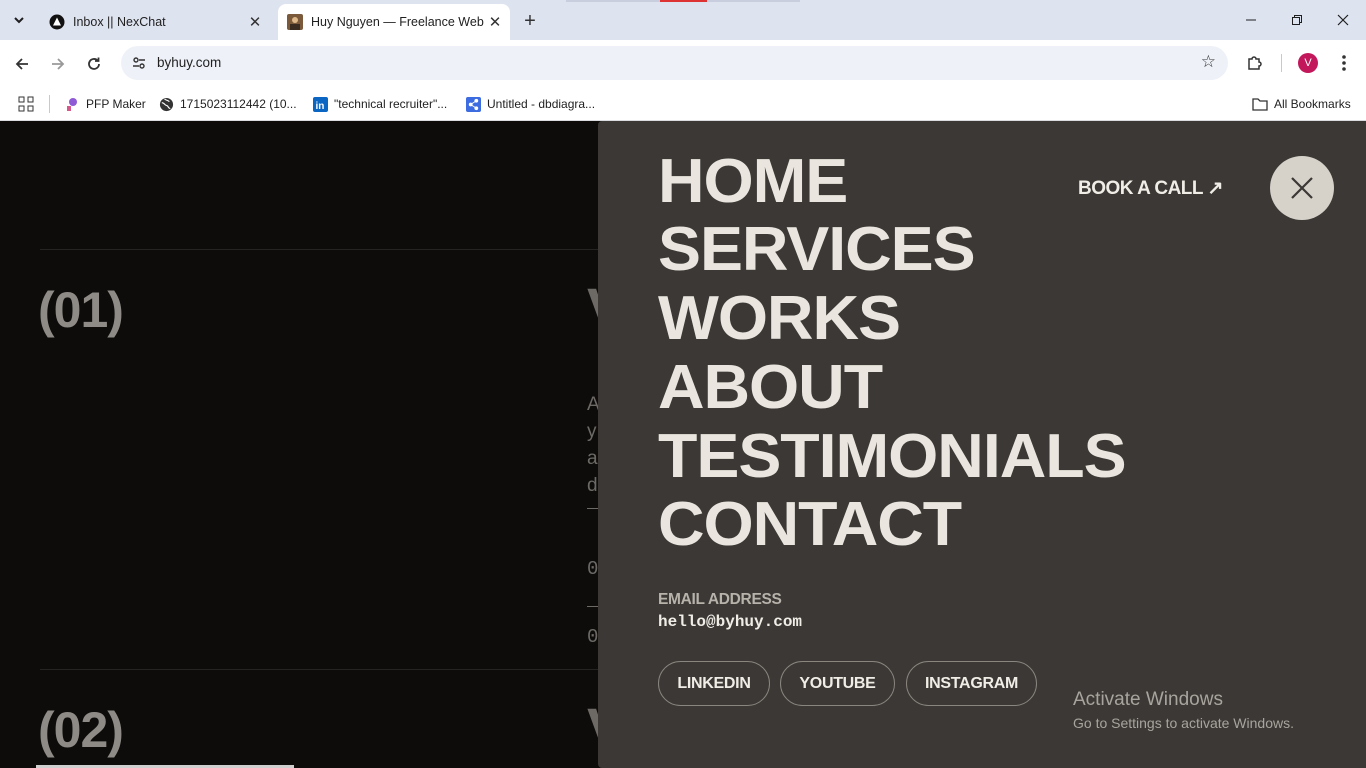 This screenshot has height=768, width=1366. I want to click on arrow-right-icon, so click(58, 64).